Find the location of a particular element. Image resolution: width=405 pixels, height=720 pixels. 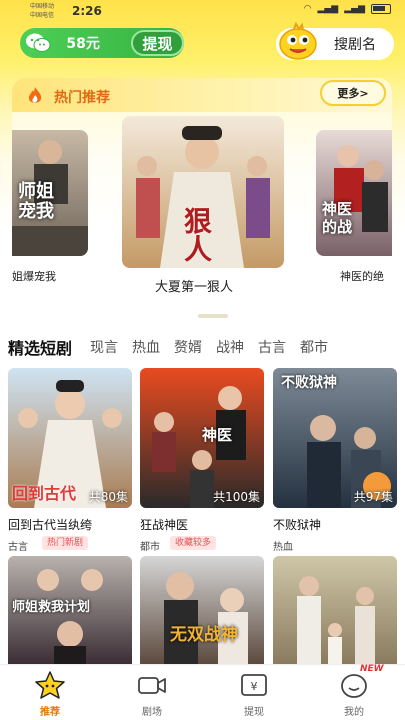

drama-card-2-genre: 都市 is located at coordinates (150, 547).